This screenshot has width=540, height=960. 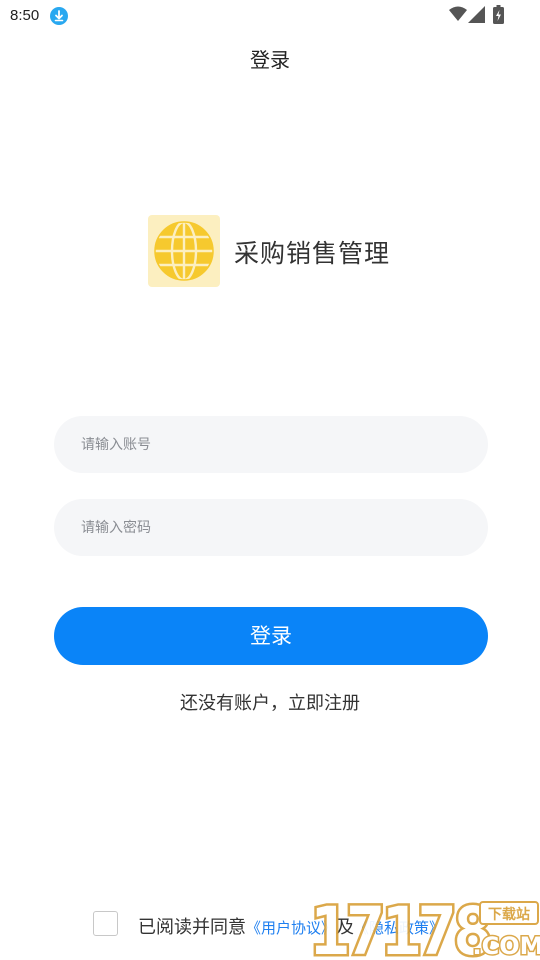 I want to click on user-agreement-link: 《用户协议》, so click(x=291, y=928).